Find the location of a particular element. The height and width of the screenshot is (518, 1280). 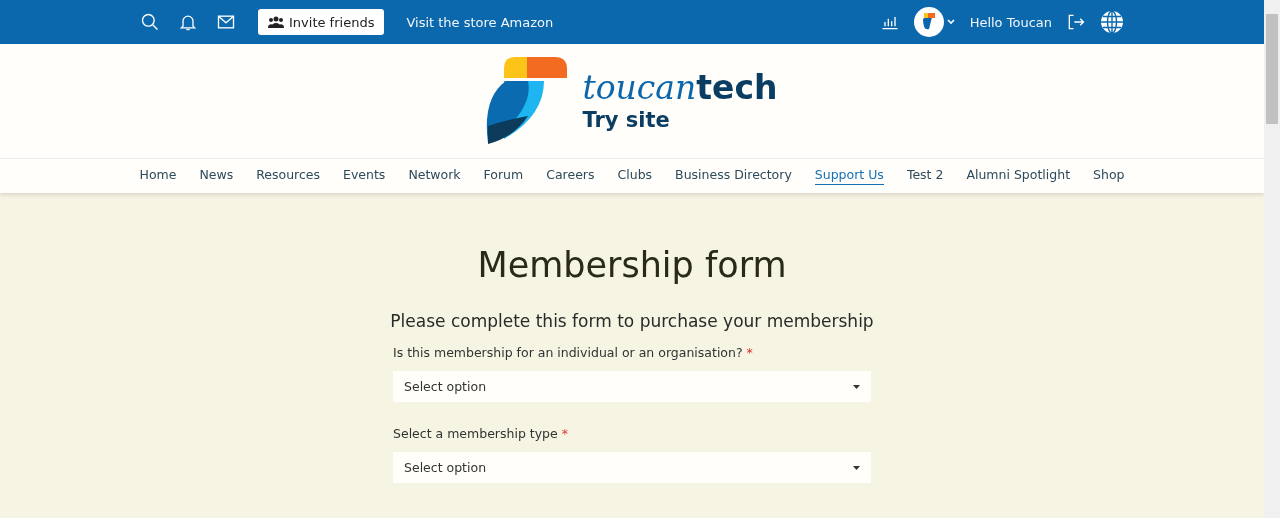

nav-link: Events is located at coordinates (364, 176).